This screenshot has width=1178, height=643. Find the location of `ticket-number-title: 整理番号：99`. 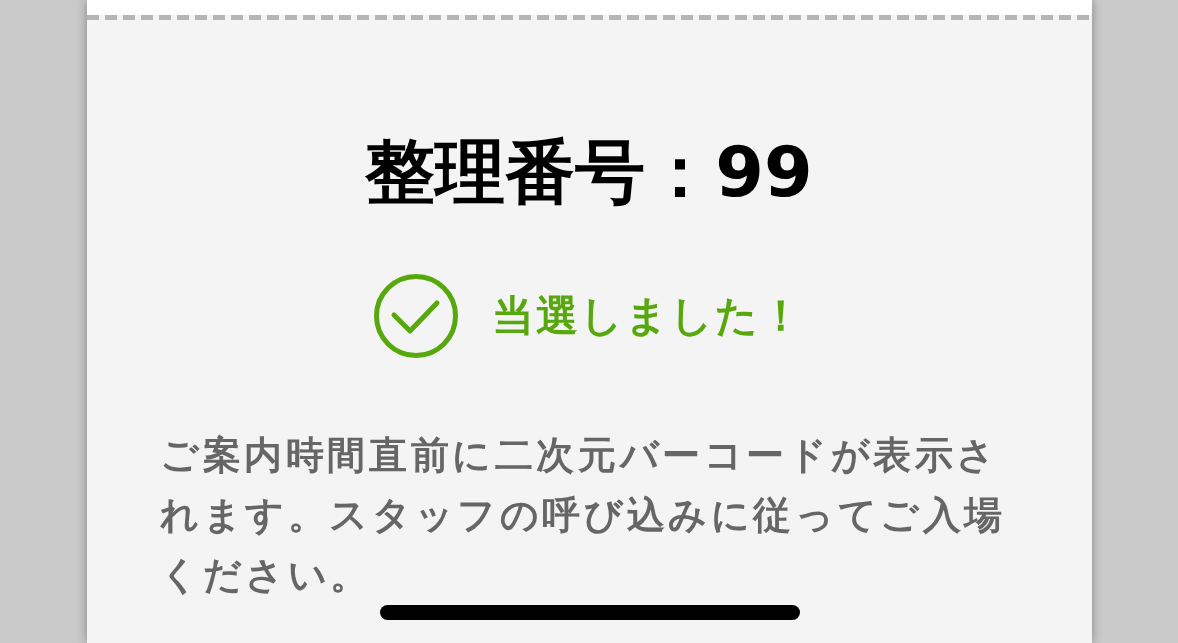

ticket-number-title: 整理番号：99 is located at coordinates (589, 172).